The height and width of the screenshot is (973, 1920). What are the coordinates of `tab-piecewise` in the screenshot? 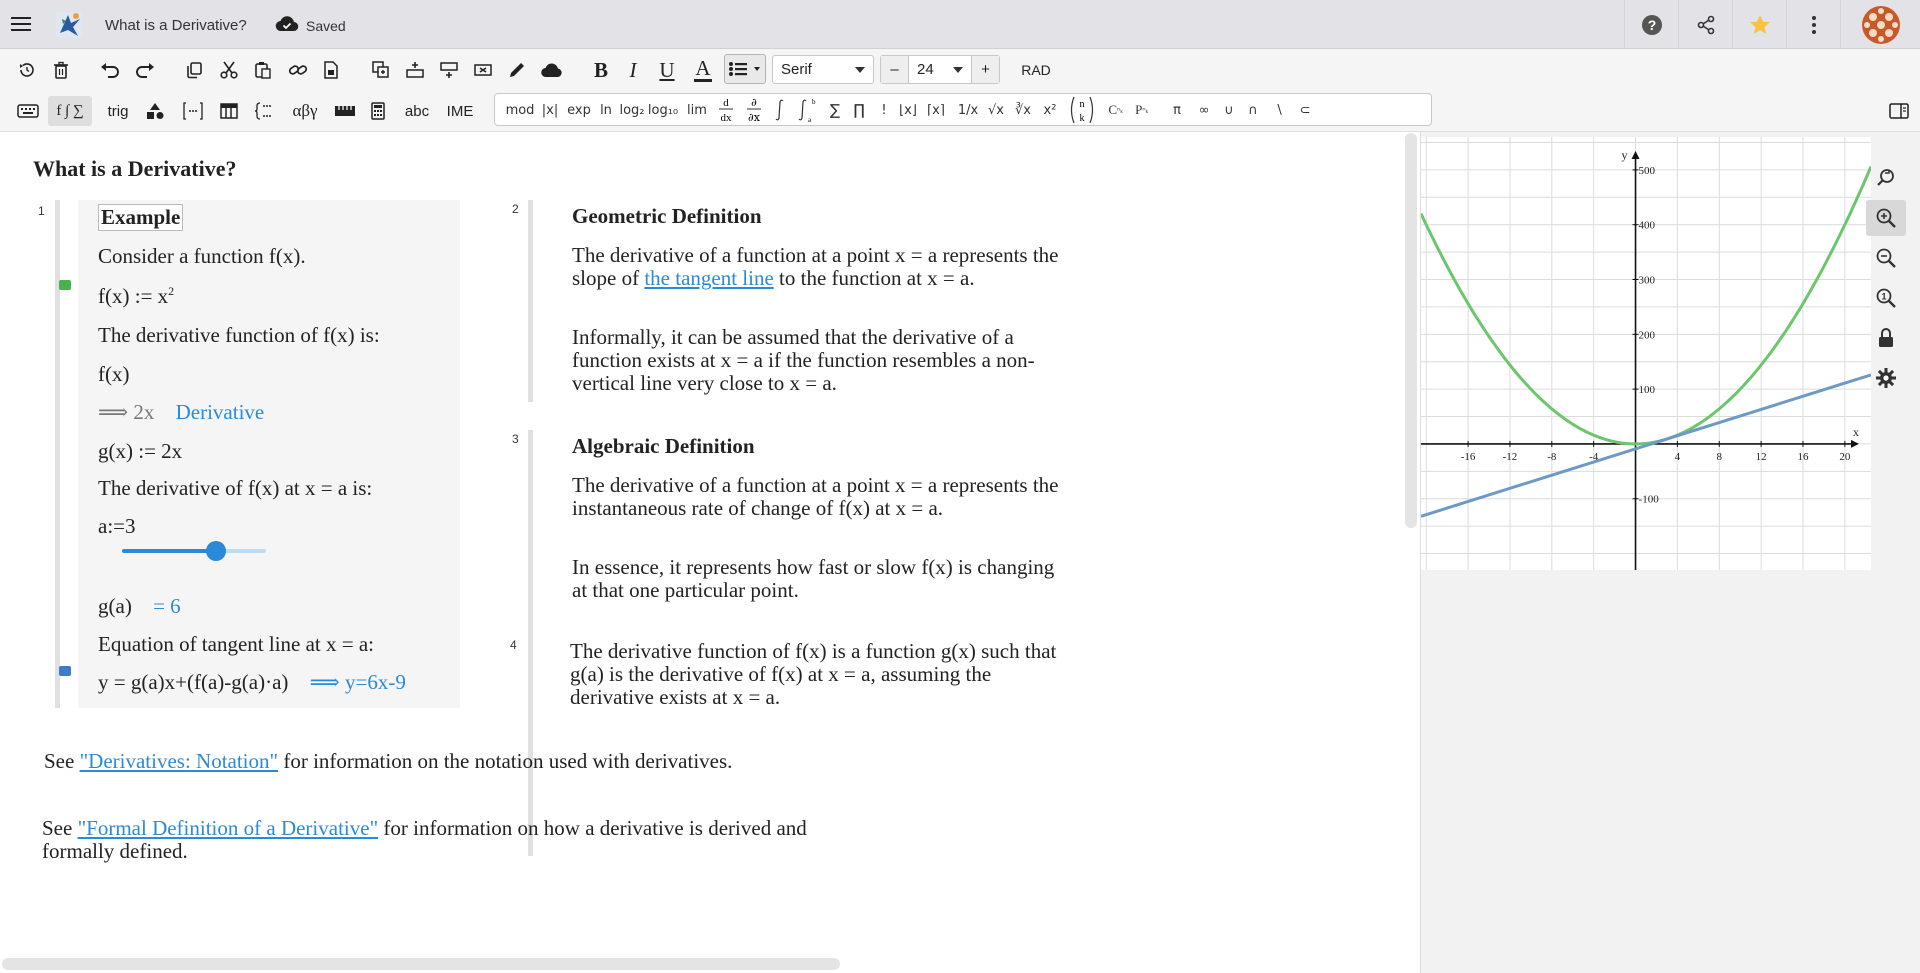 It's located at (265, 111).